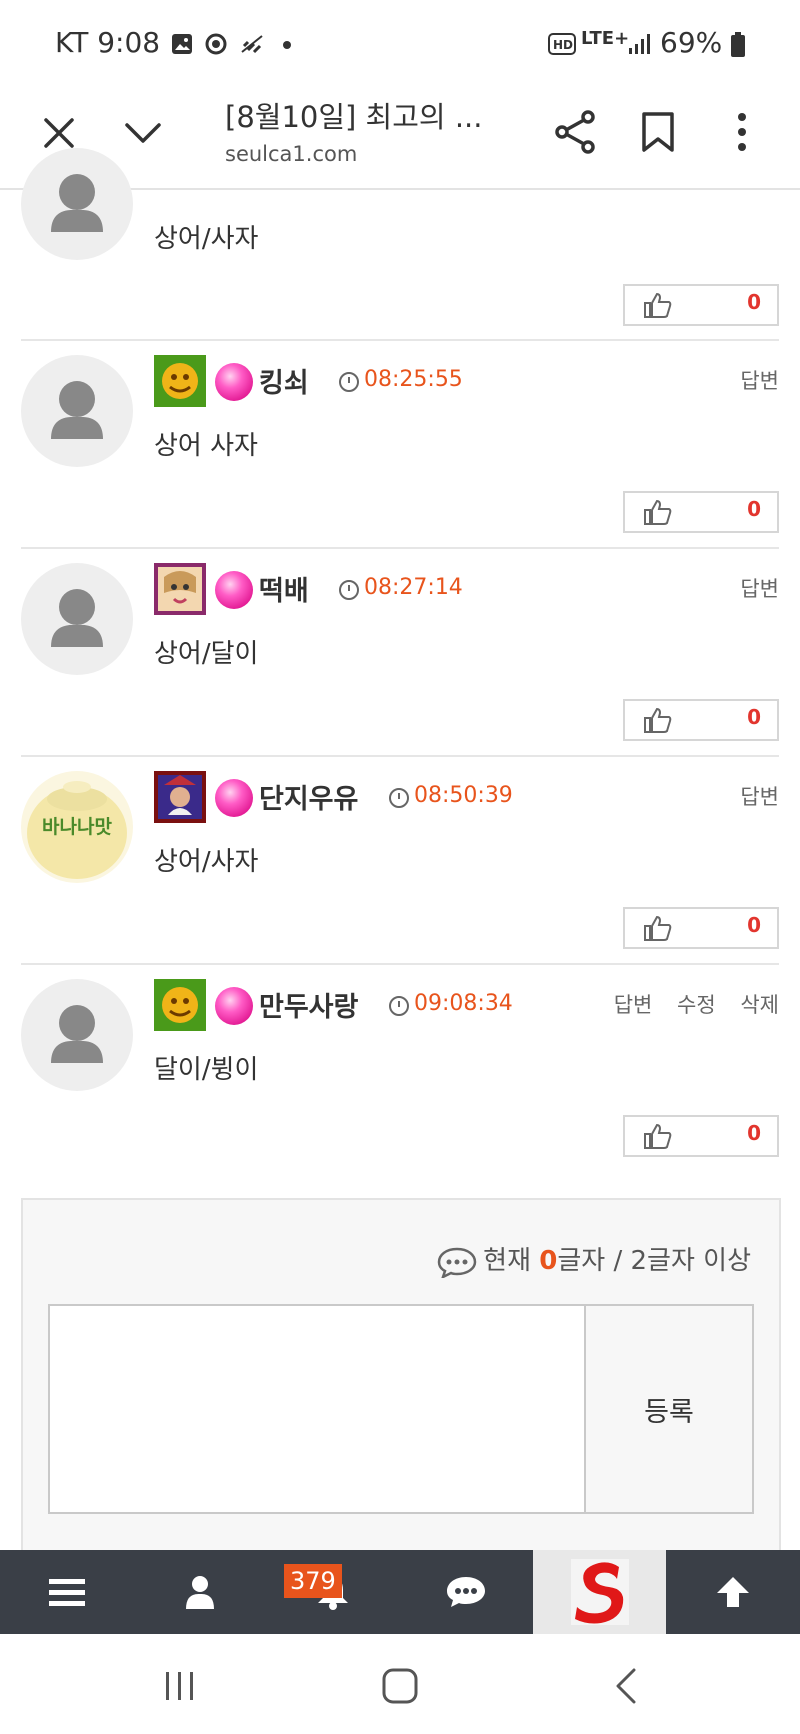  Describe the element at coordinates (759, 1005) in the screenshot. I see `delete-button: 삭제` at that location.